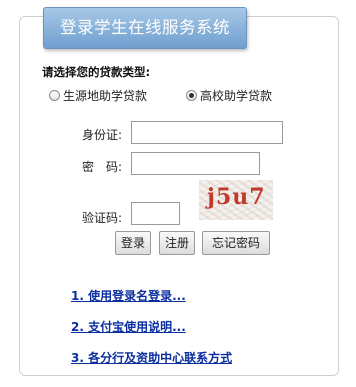 Image resolution: width=356 pixels, height=387 pixels. What do you see at coordinates (155, 213) in the screenshot?
I see `captcha-input` at bounding box center [155, 213].